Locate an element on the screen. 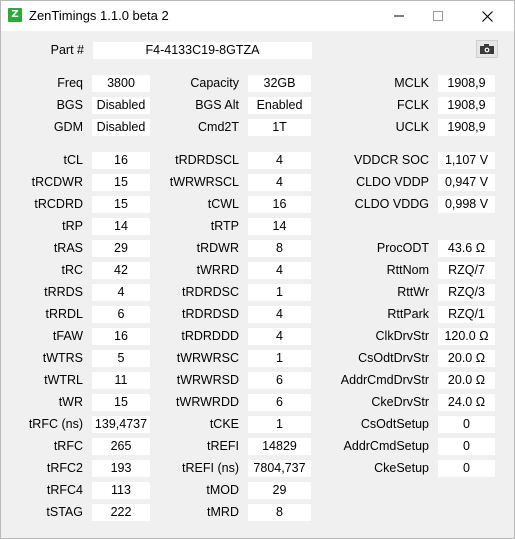 Image resolution: width=515 pixels, height=539 pixels. ckesetup-value: 0 is located at coordinates (466, 468).